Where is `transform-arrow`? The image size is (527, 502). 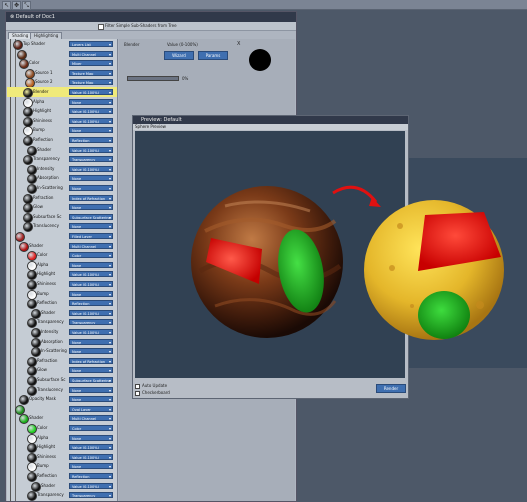 transform-arrow is located at coordinates (355, 194).